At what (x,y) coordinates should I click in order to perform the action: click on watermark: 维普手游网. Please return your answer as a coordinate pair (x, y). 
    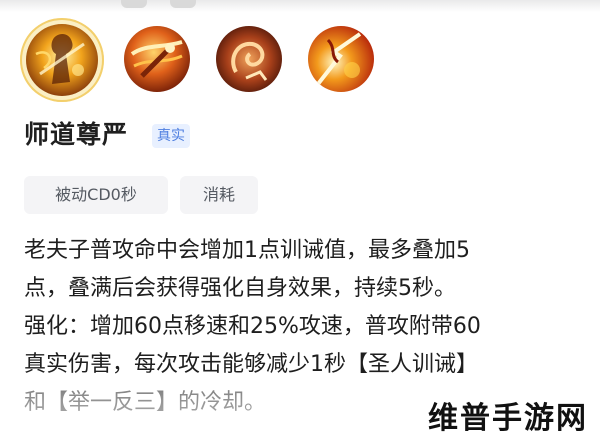
    Looking at the image, I should click on (508, 418).